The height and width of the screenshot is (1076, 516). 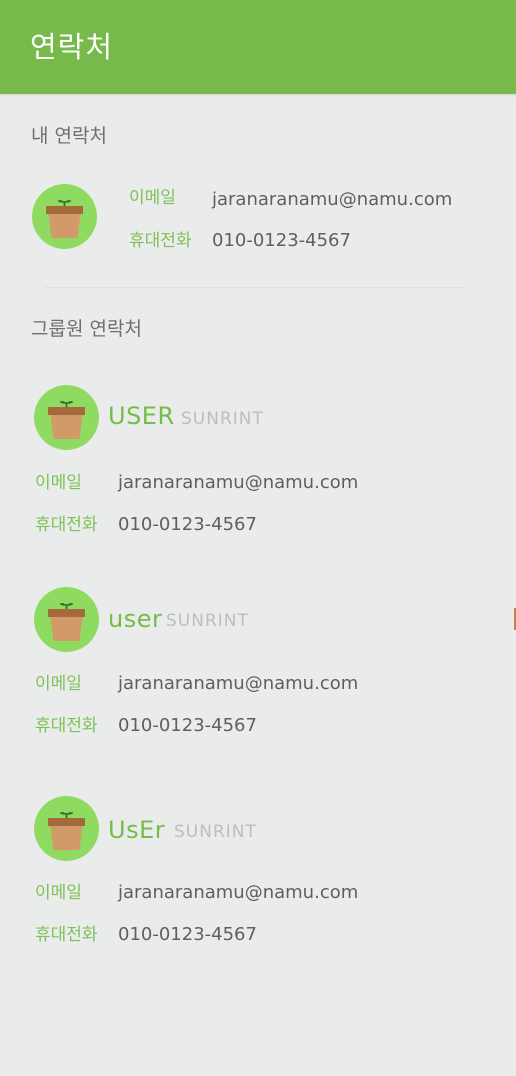 What do you see at coordinates (160, 241) in the screenshot?
I see `my-phone-label: 휴대전화` at bounding box center [160, 241].